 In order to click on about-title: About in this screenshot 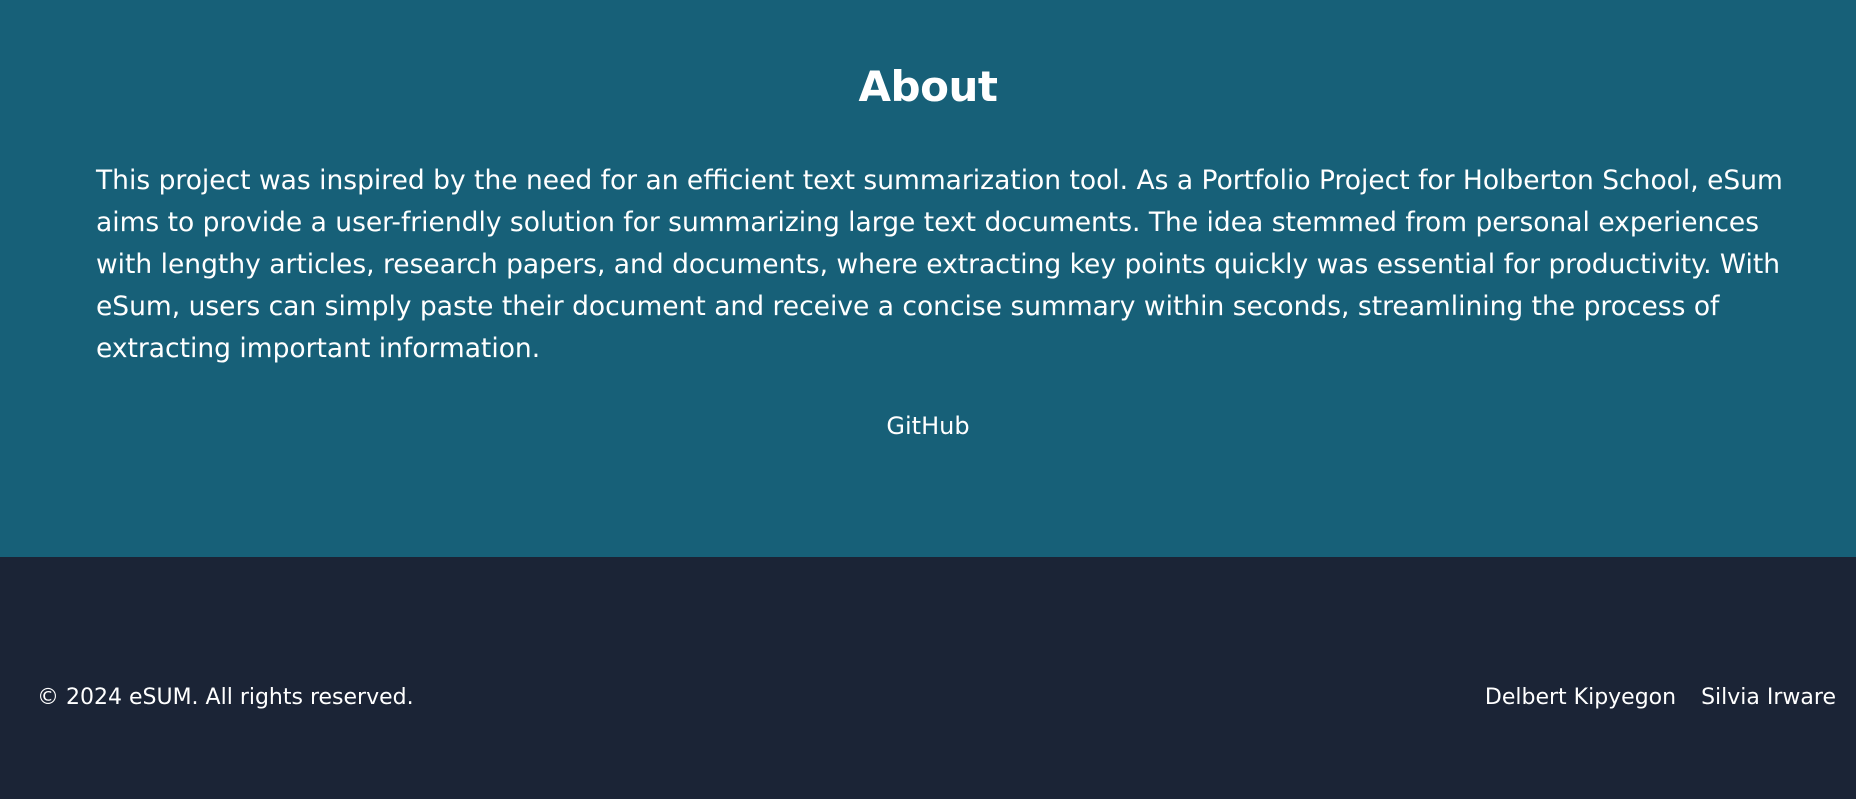, I will do `click(928, 86)`.